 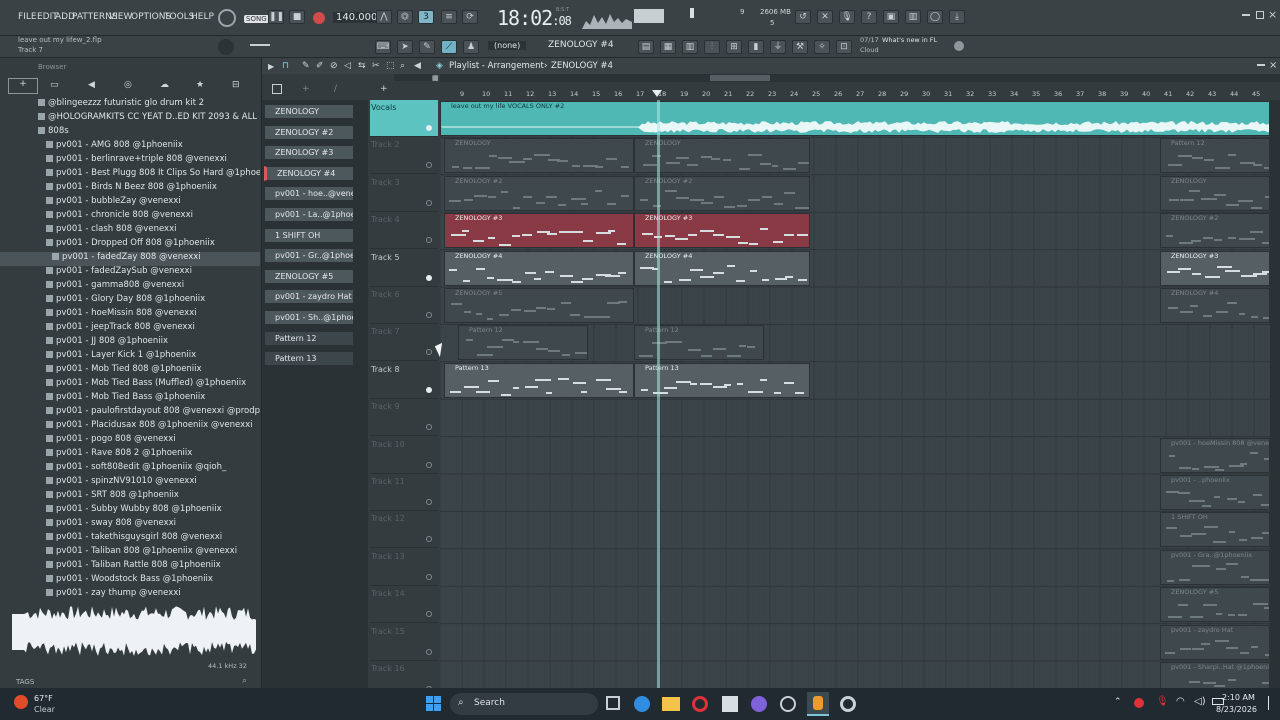 What do you see at coordinates (1118, 702) in the screenshot?
I see `tray-chevron-icon: ⌃` at bounding box center [1118, 702].